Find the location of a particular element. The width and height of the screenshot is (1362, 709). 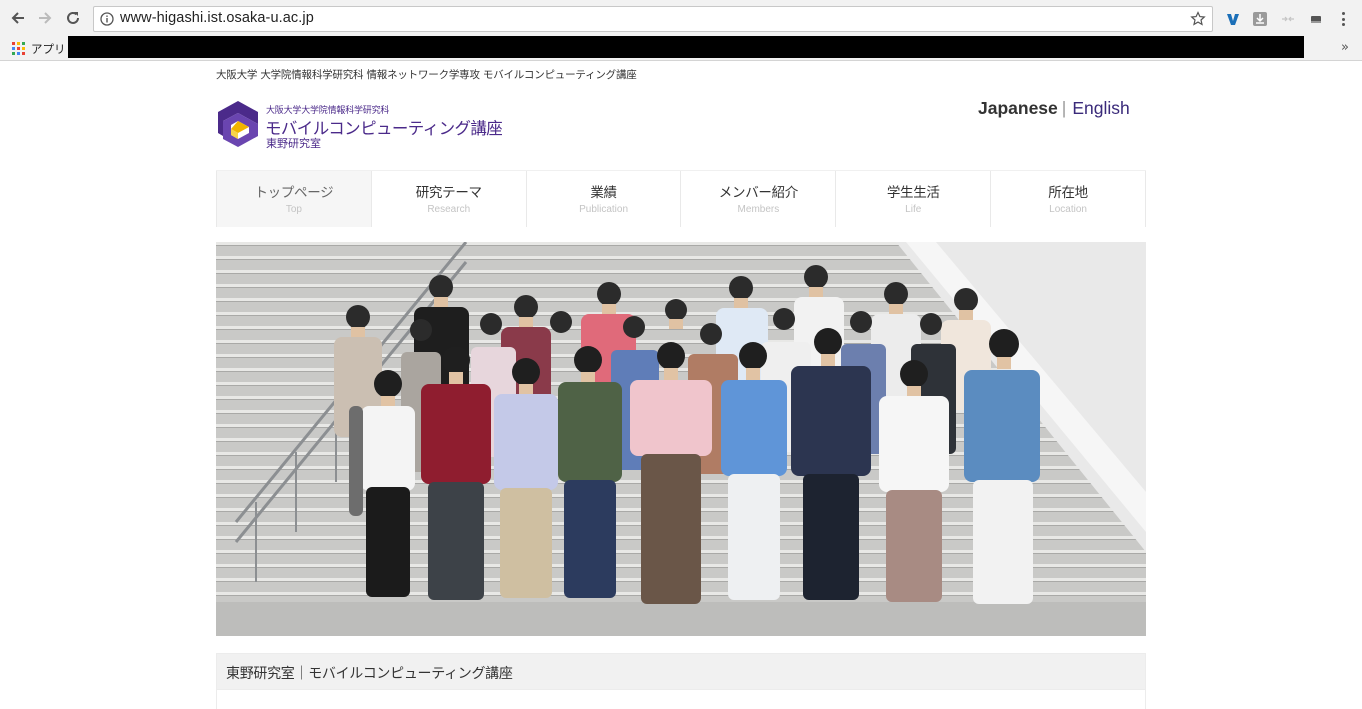

url-text: www-higashi.ist.osaka-u.ac.jp is located at coordinates (217, 18).